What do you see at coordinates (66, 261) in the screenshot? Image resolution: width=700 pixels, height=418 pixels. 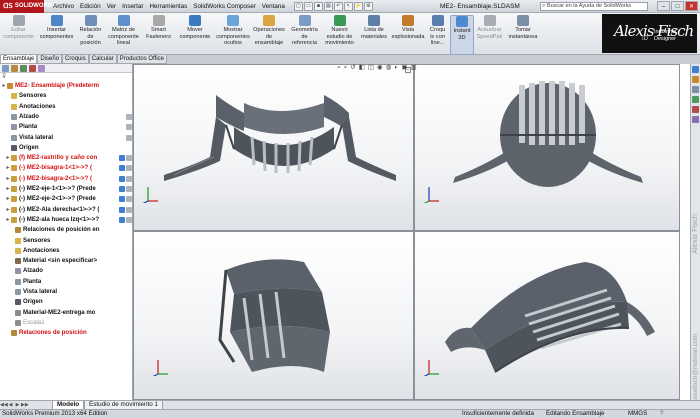 I see `tree-item: Material <sin especificar>` at bounding box center [66, 261].